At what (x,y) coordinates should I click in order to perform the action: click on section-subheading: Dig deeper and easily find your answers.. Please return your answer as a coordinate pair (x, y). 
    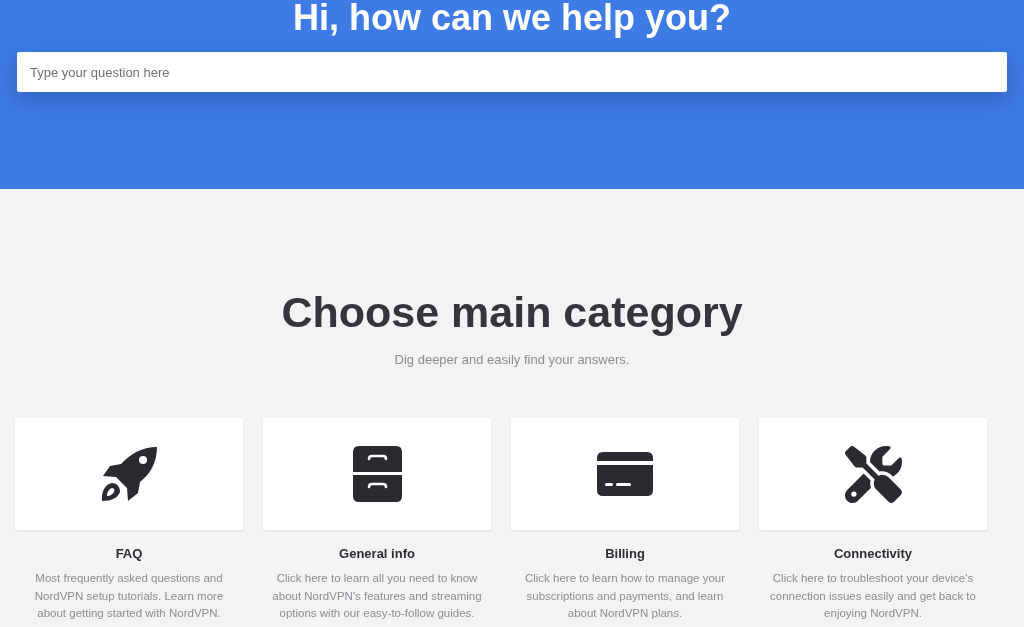
    Looking at the image, I should click on (512, 360).